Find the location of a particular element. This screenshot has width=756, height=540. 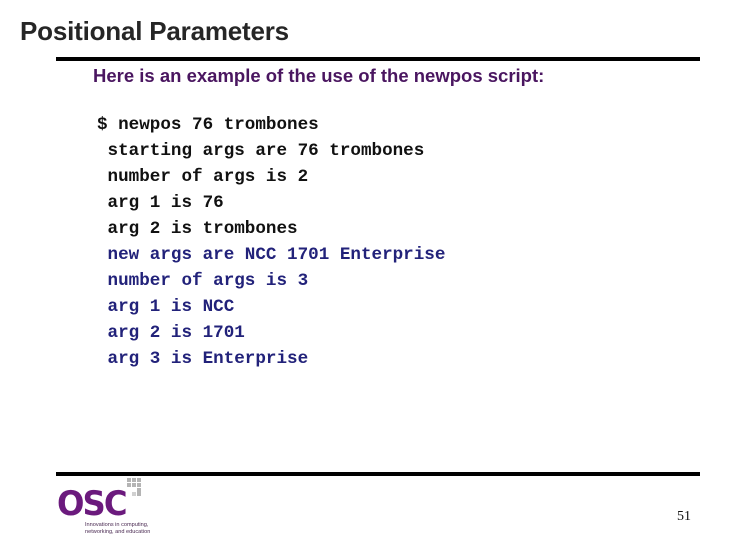

slide-title: Positional Parameters is located at coordinates (154, 31).